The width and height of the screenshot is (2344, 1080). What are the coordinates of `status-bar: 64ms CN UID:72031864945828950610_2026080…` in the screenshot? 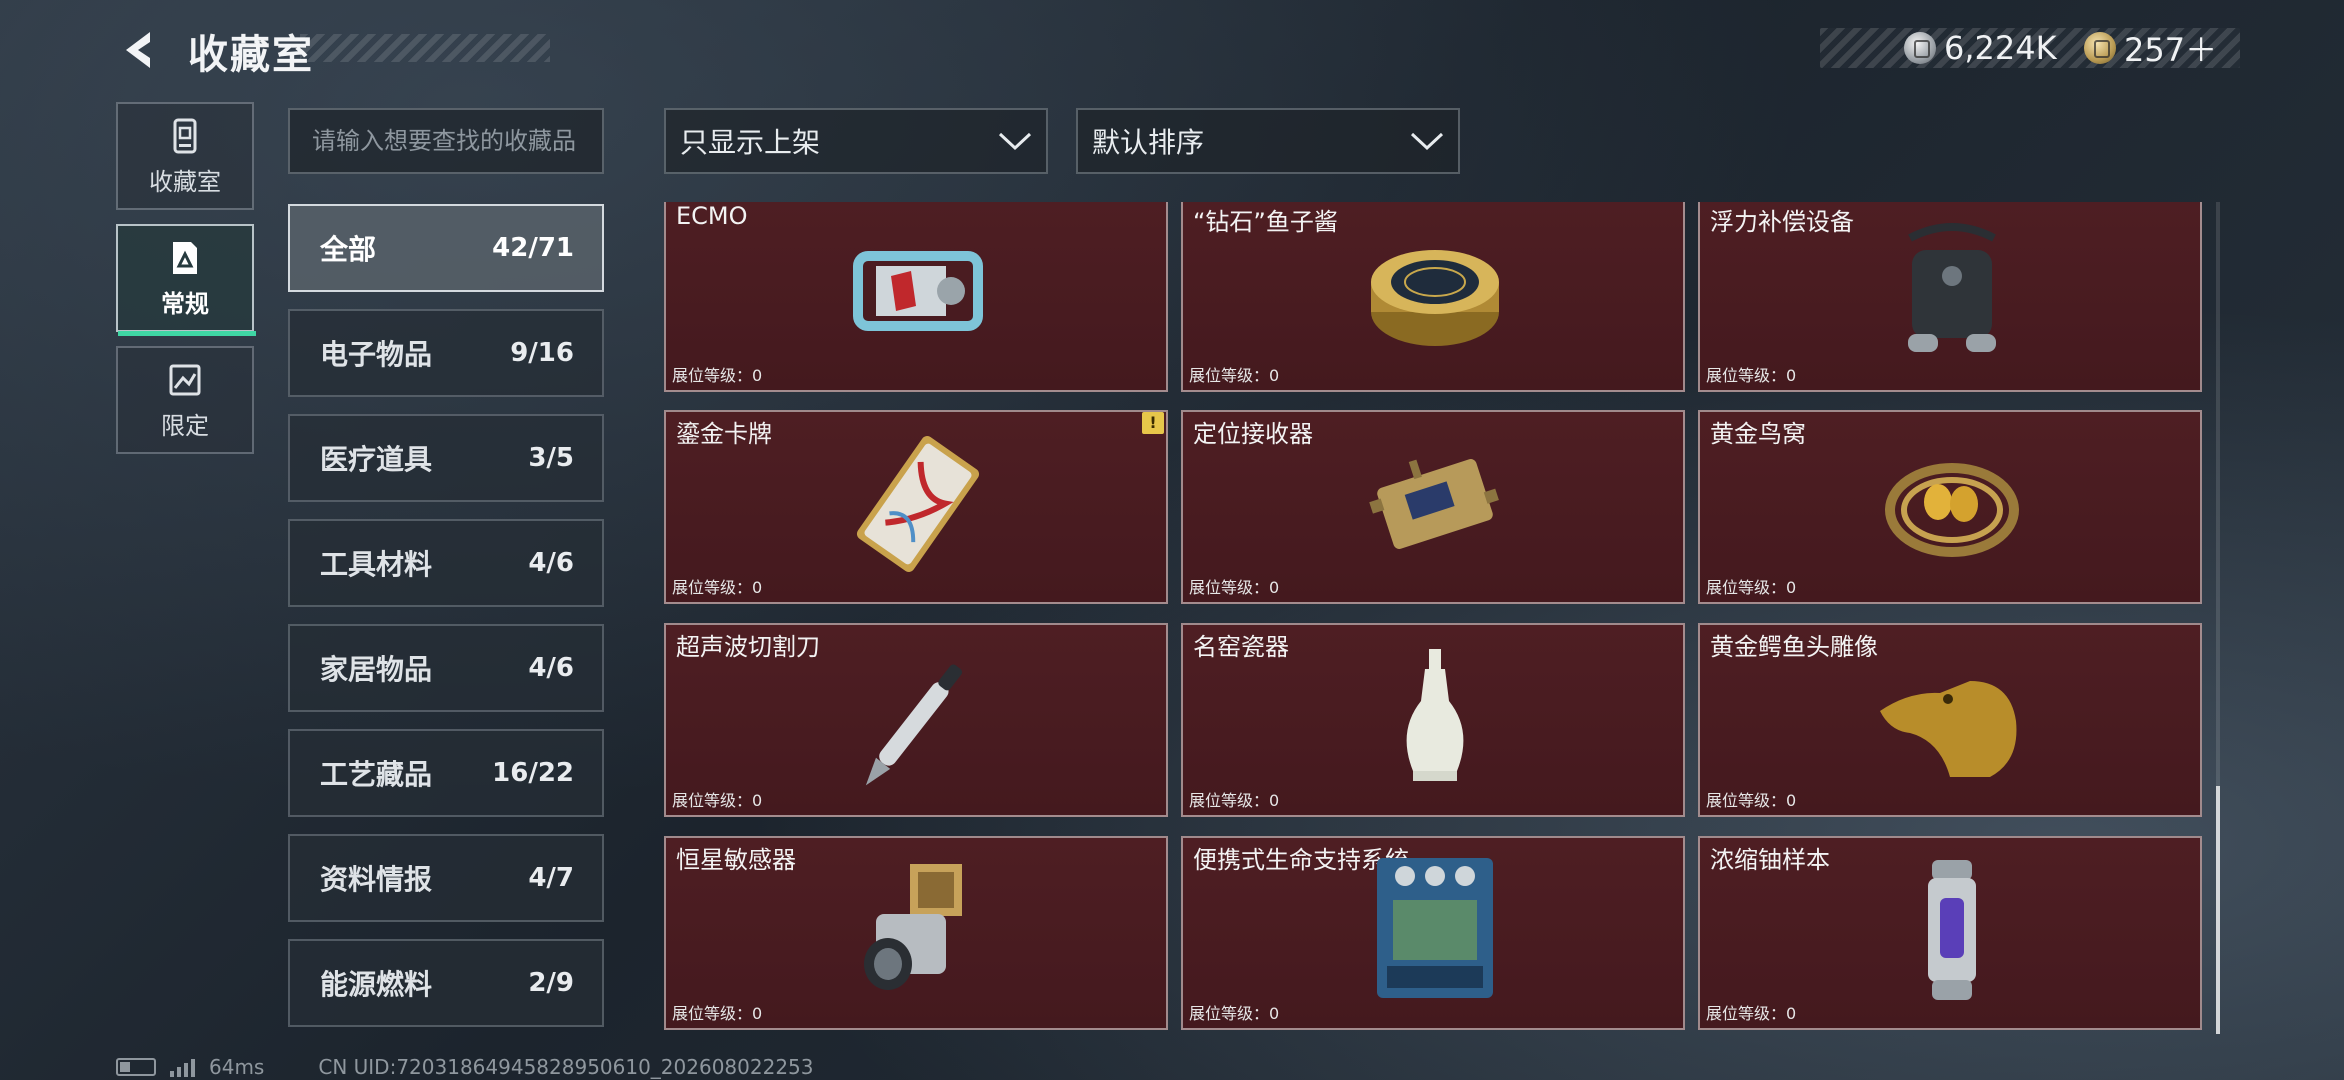 It's located at (465, 1067).